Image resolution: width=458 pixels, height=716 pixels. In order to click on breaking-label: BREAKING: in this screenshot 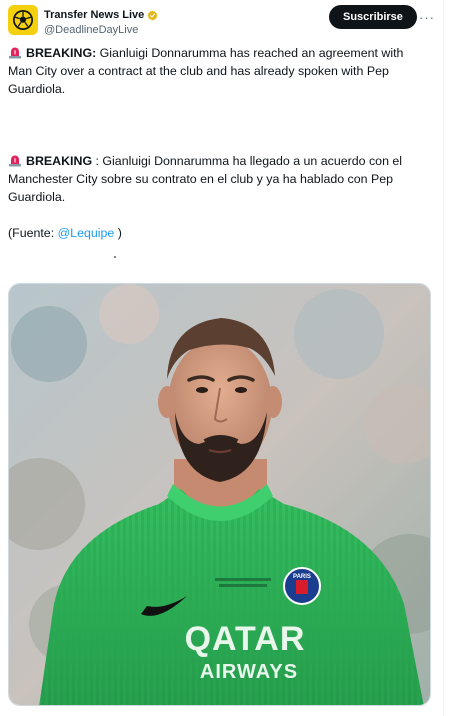, I will do `click(61, 53)`.